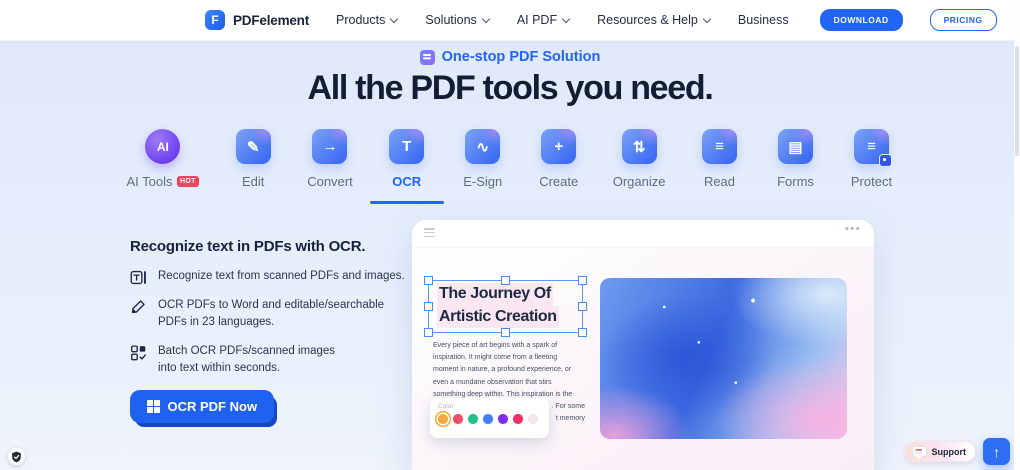 This screenshot has width=1020, height=470. What do you see at coordinates (253, 146) in the screenshot?
I see `edit-icon: ✎` at bounding box center [253, 146].